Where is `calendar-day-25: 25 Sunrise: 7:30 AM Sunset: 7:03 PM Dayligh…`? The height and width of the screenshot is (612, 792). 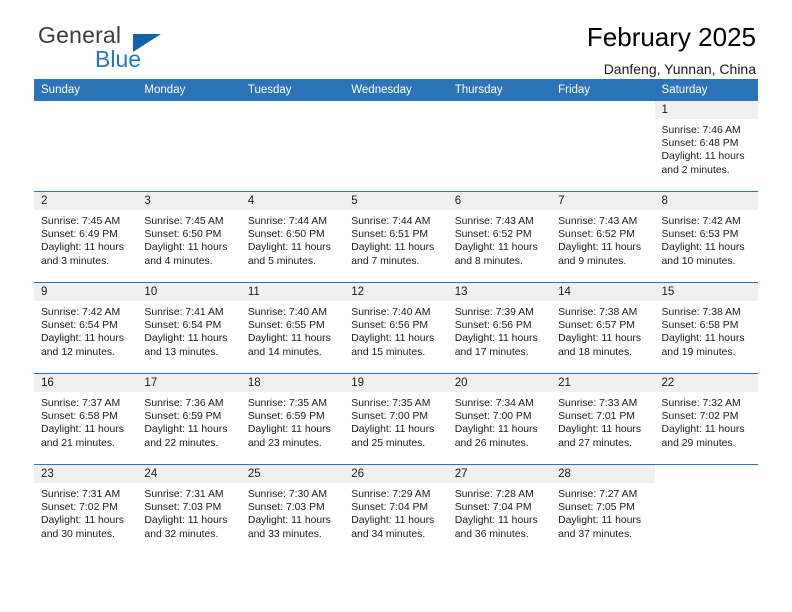 calendar-day-25: 25 Sunrise: 7:30 AM Sunset: 7:03 PM Dayligh… is located at coordinates (292, 510).